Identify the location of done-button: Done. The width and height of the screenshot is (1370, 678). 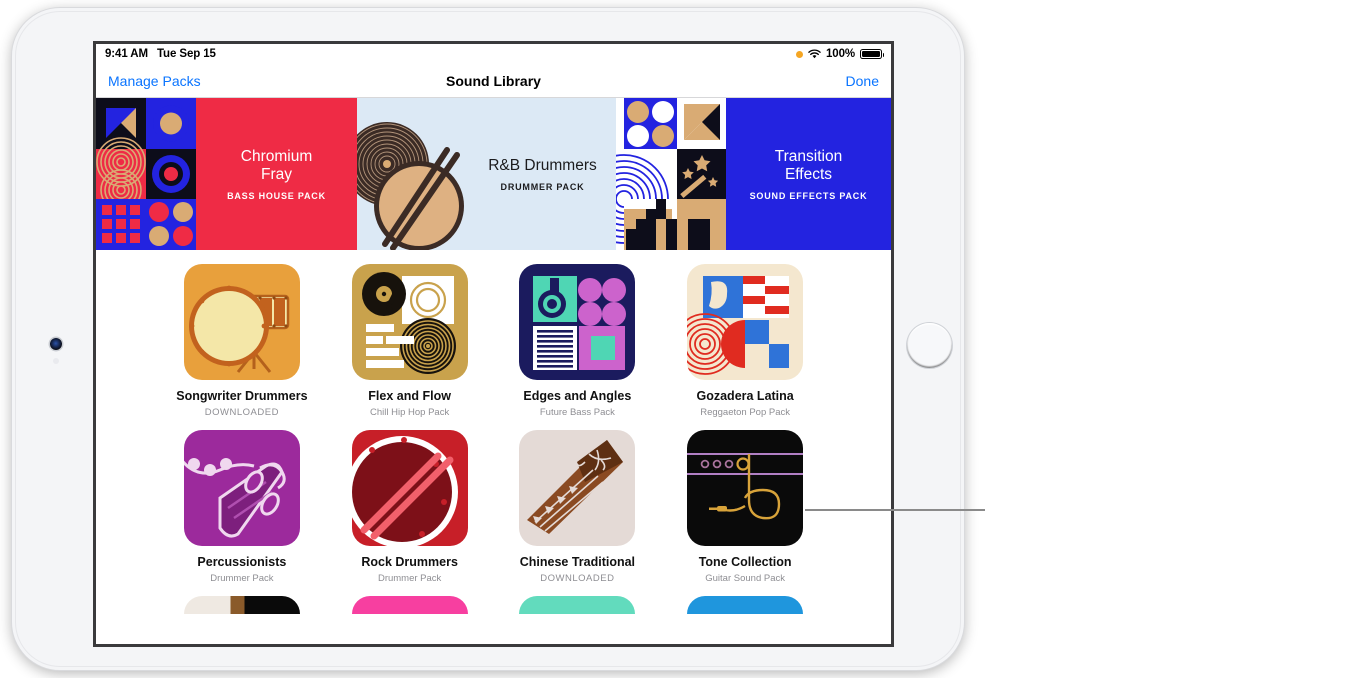
(862, 81).